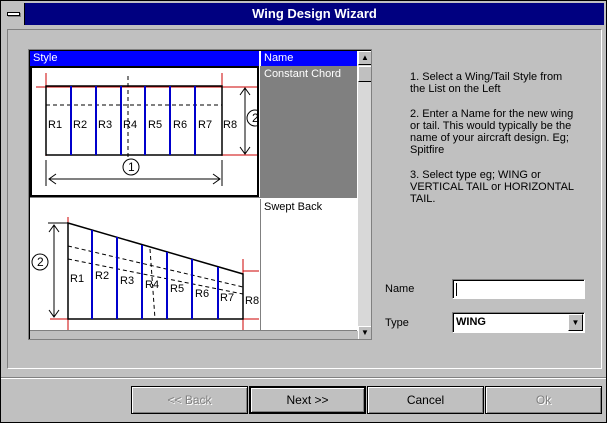 Image resolution: width=607 pixels, height=423 pixels. Describe the element at coordinates (144, 131) in the screenshot. I see `constant-chord-diagram: R1 R2 R3 R4 R5 R6 R7 R8 1 2` at that location.